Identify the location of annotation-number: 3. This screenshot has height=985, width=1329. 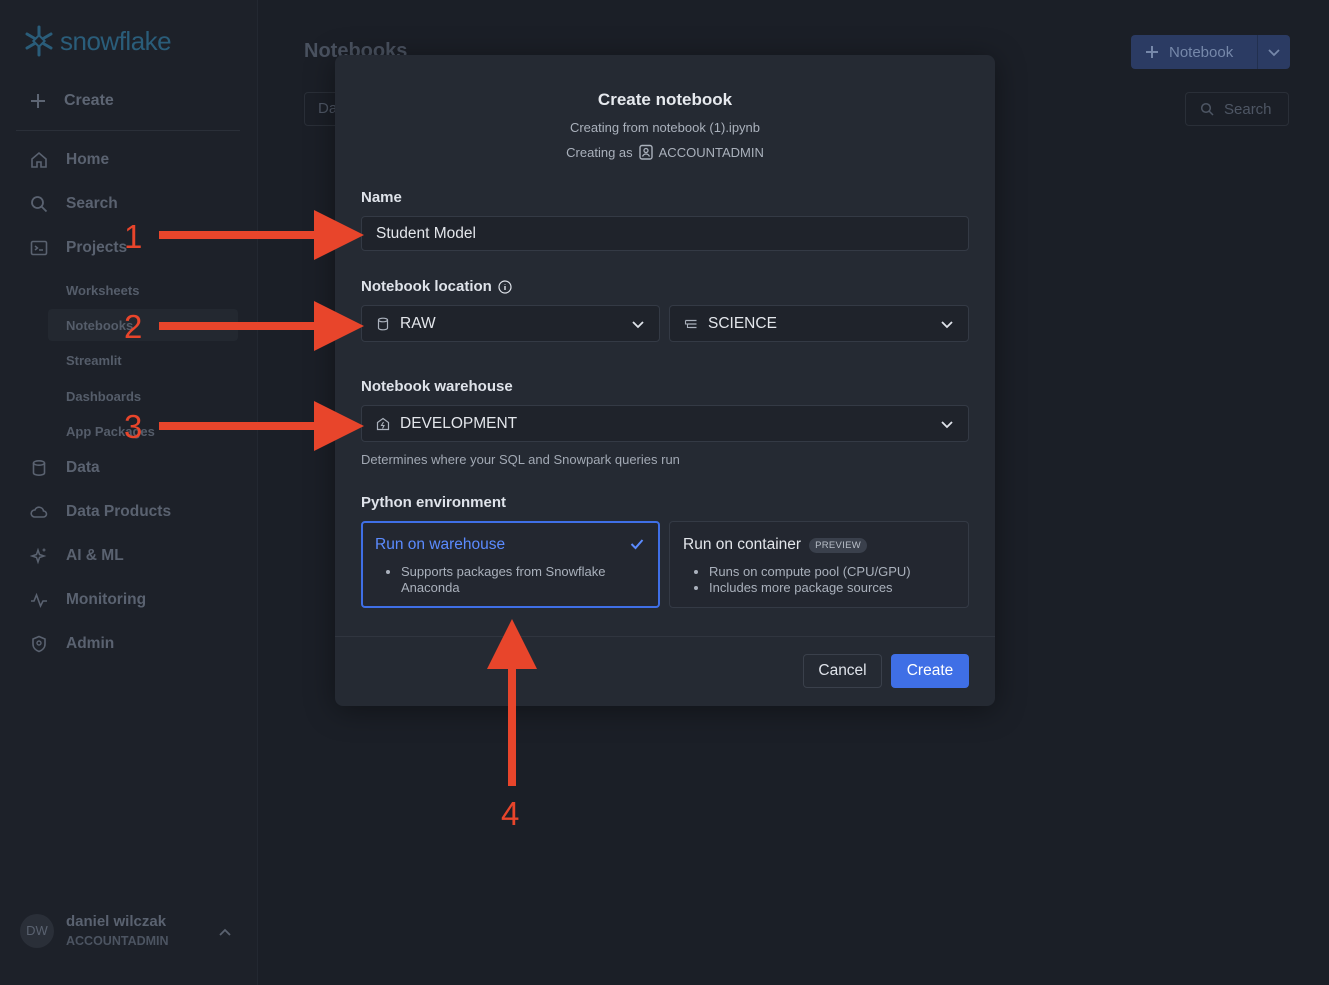
(133, 426).